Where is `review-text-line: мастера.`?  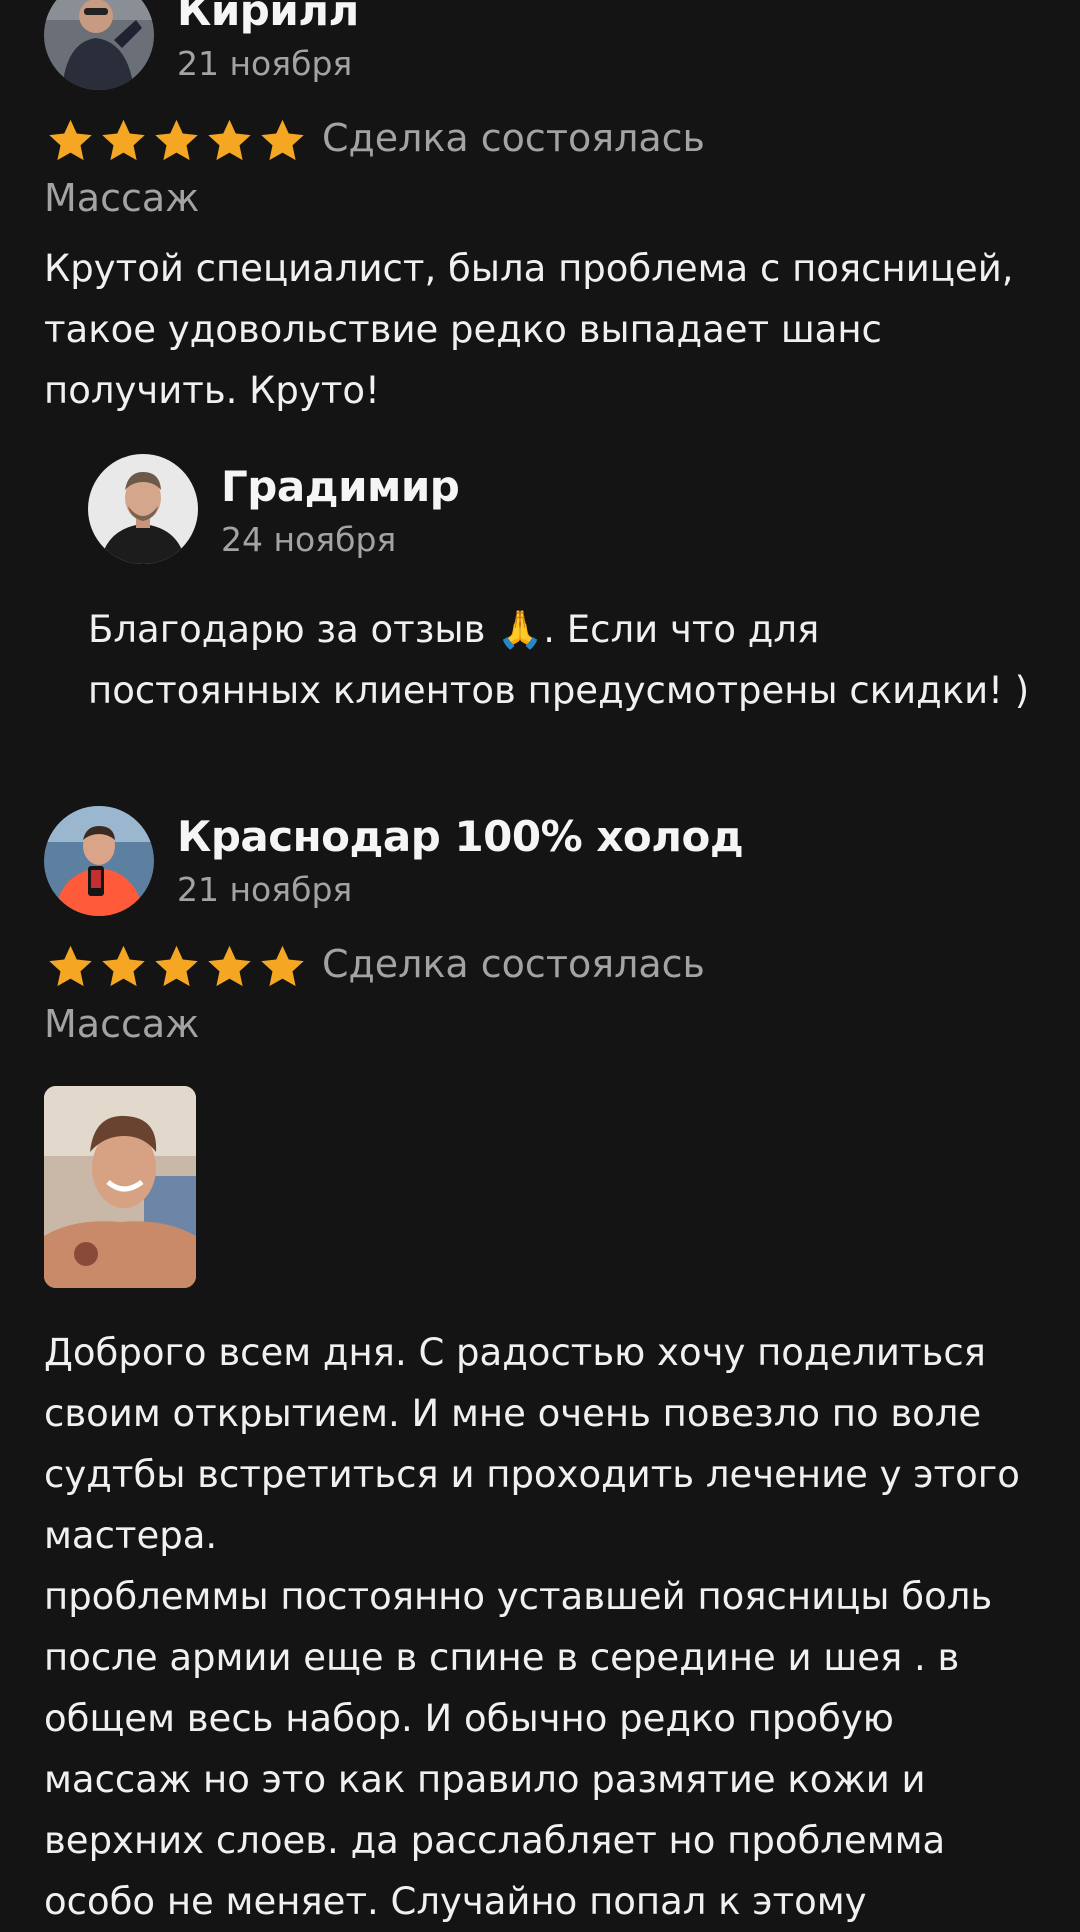 review-text-line: мастера. is located at coordinates (131, 1535).